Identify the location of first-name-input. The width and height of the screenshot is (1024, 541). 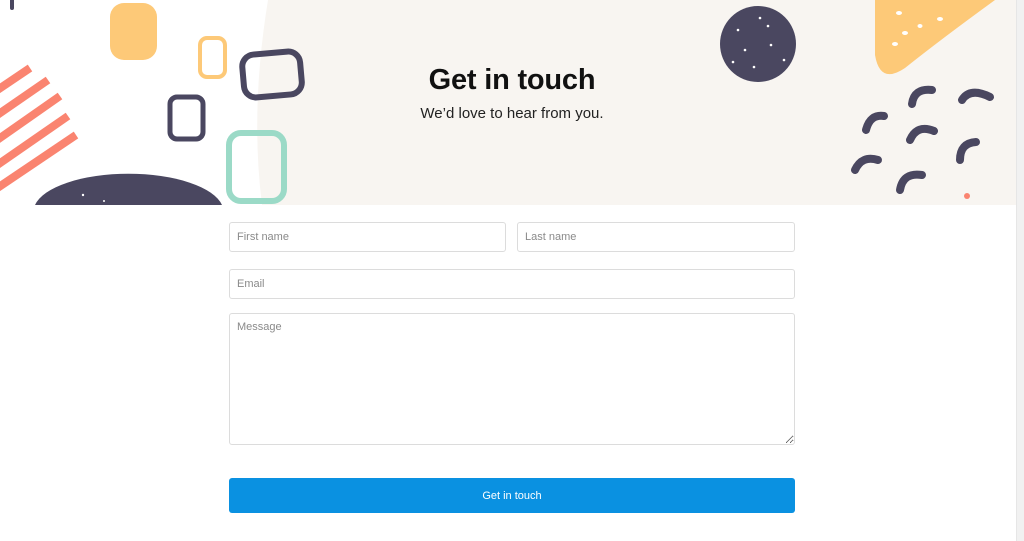
(367, 237).